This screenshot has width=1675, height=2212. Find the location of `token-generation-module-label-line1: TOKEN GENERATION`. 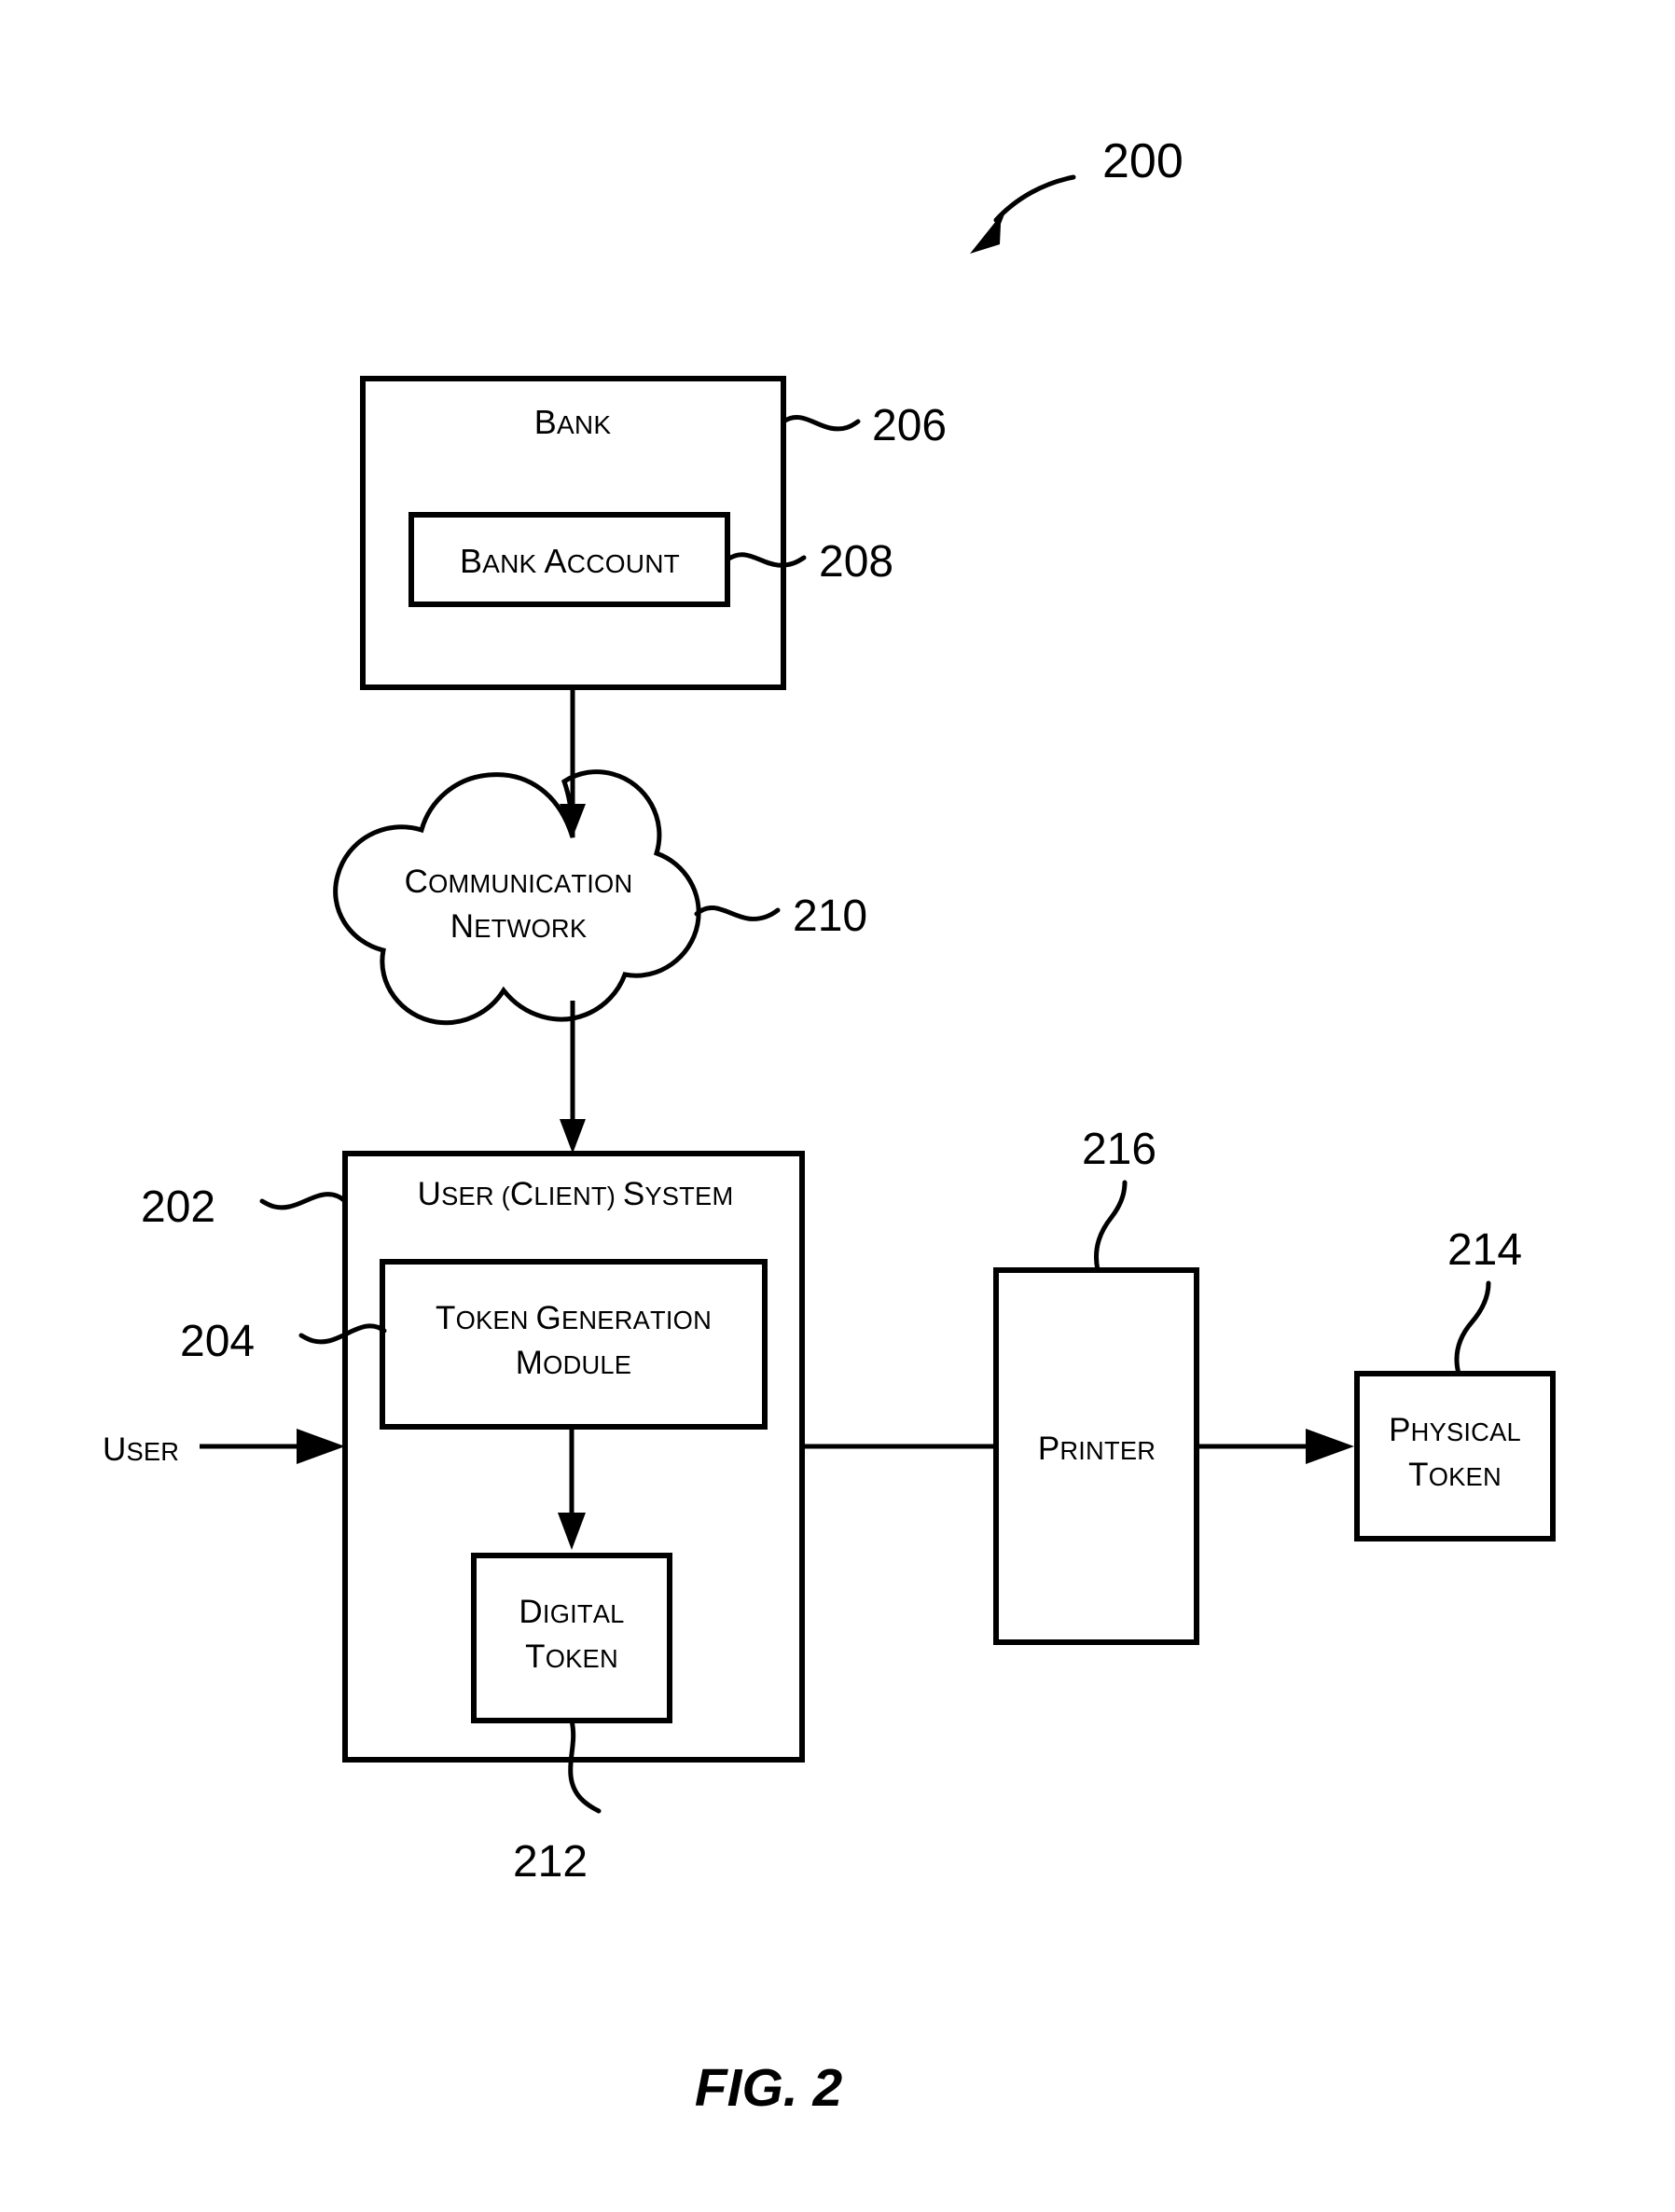

token-generation-module-label-line1: TOKEN GENERATION is located at coordinates (574, 1318).